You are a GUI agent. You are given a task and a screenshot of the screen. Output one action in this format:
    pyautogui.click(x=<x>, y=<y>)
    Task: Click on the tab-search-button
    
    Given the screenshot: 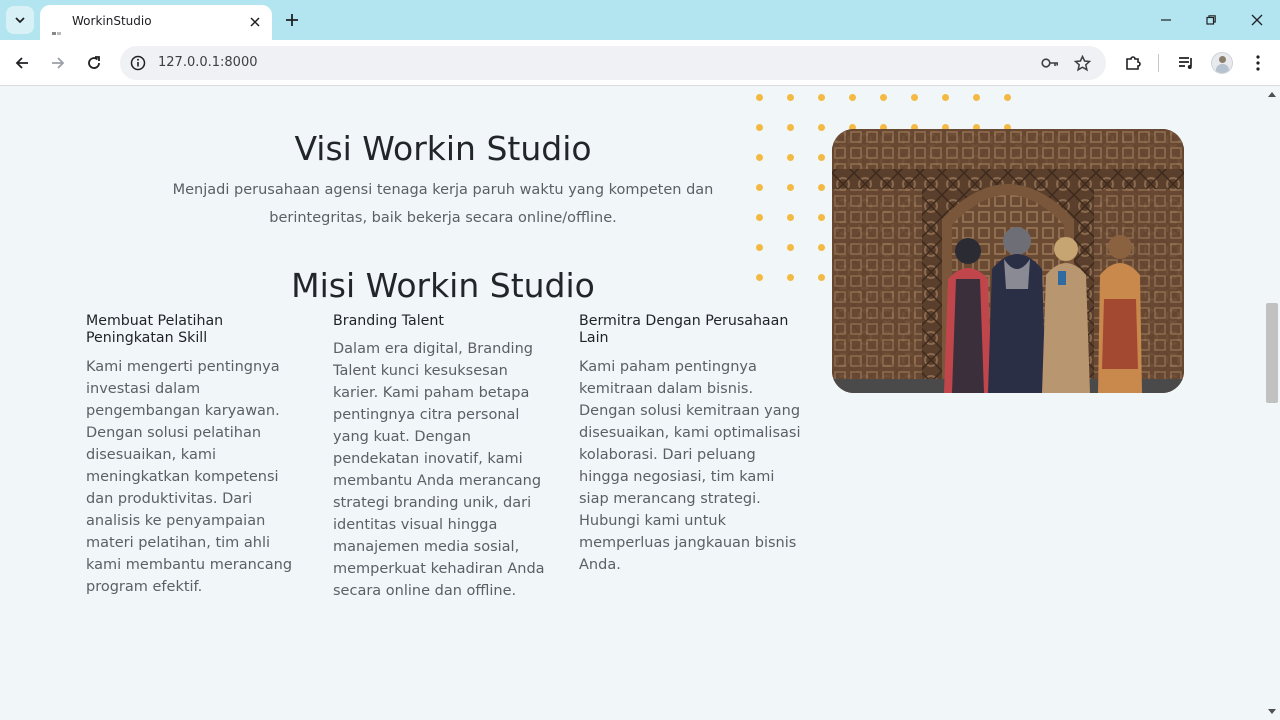 What is the action you would take?
    pyautogui.click(x=20, y=20)
    